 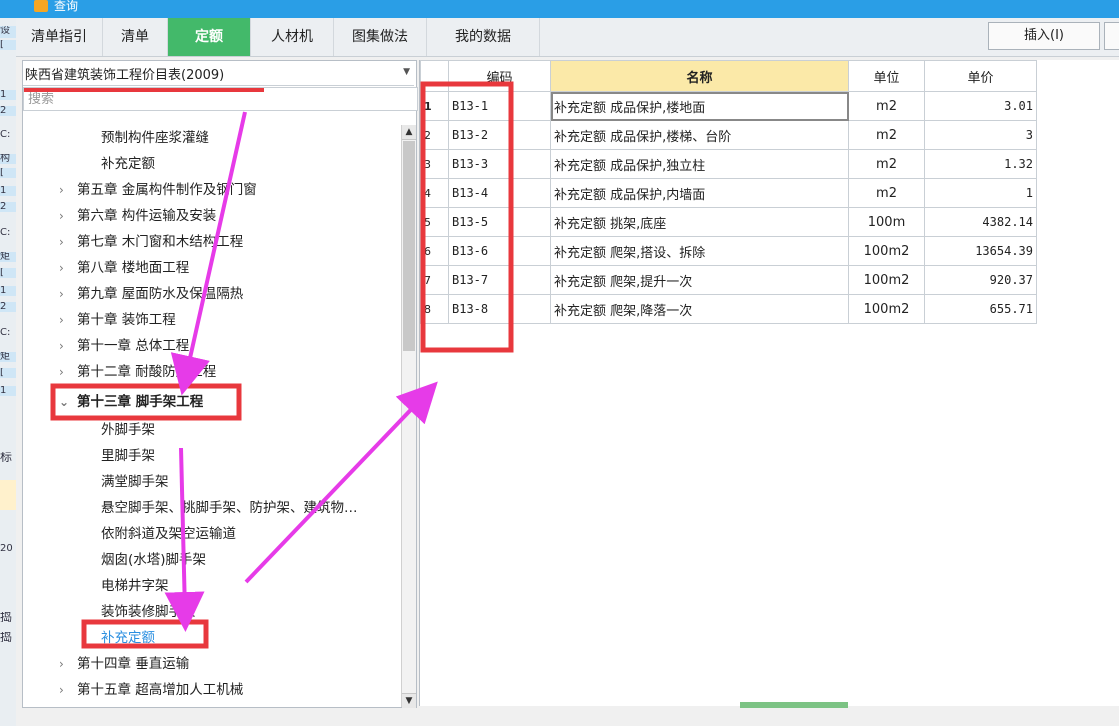 I want to click on tab-quota: 定额, so click(x=209, y=37).